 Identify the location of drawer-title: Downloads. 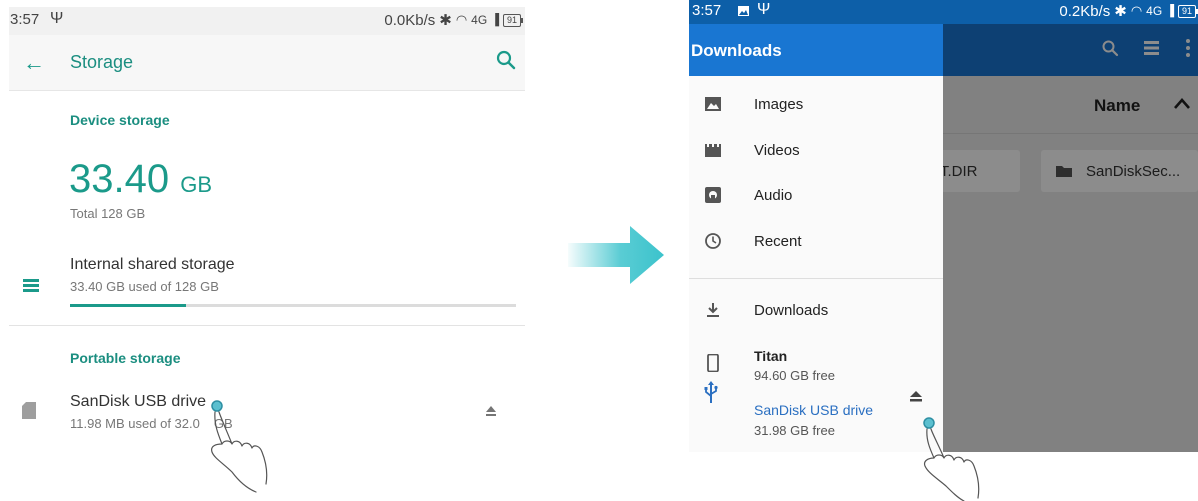
(816, 50).